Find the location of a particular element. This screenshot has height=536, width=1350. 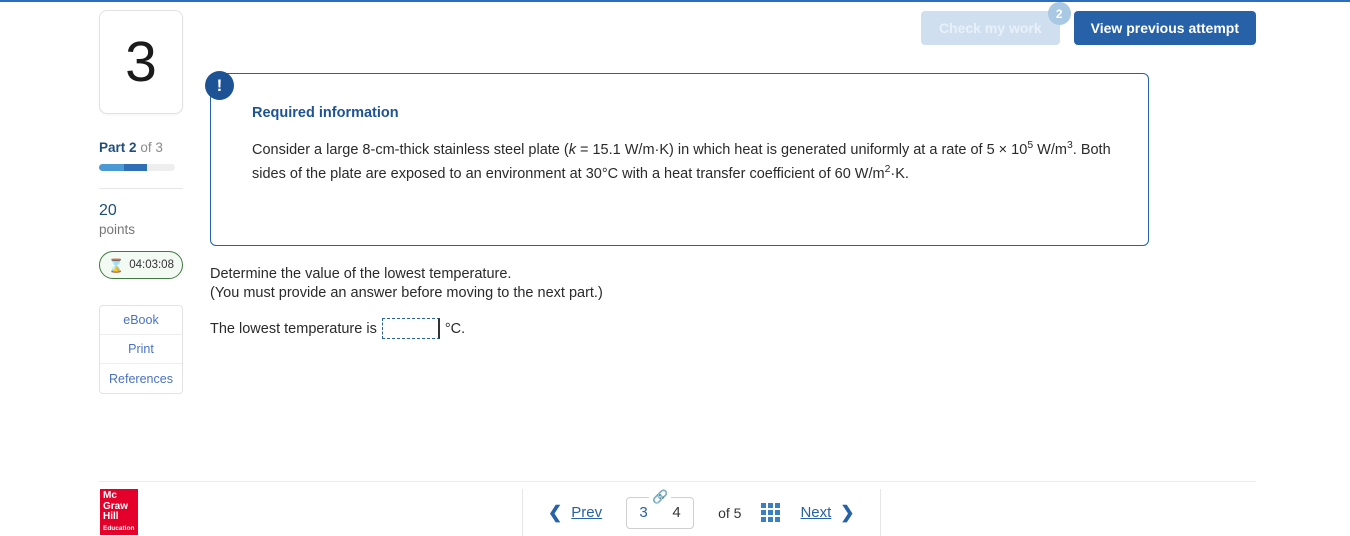

prev-label: Prev is located at coordinates (587, 512).